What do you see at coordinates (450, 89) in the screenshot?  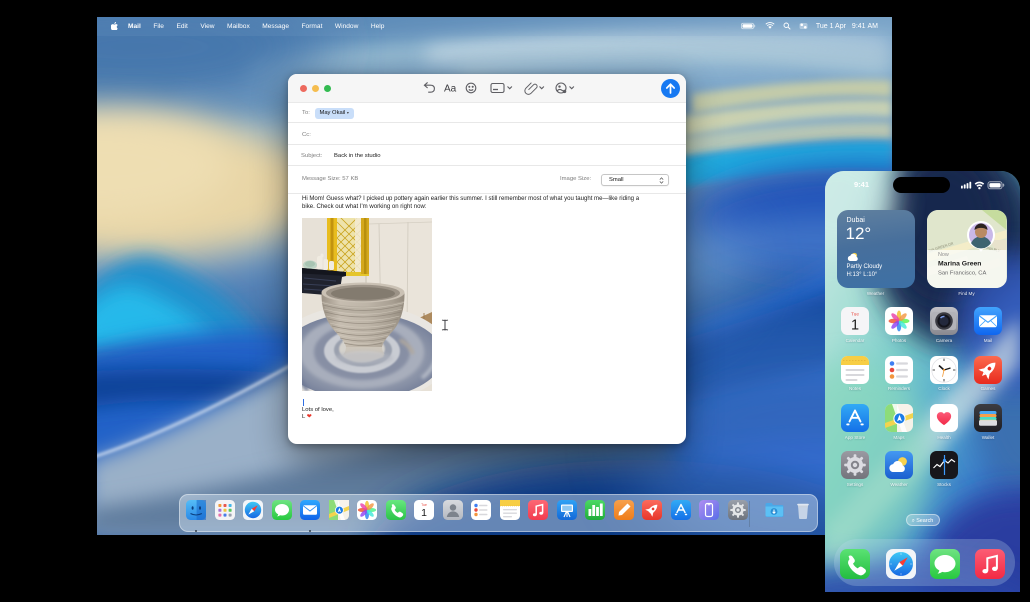 I see `svg-text: Aa` at bounding box center [450, 89].